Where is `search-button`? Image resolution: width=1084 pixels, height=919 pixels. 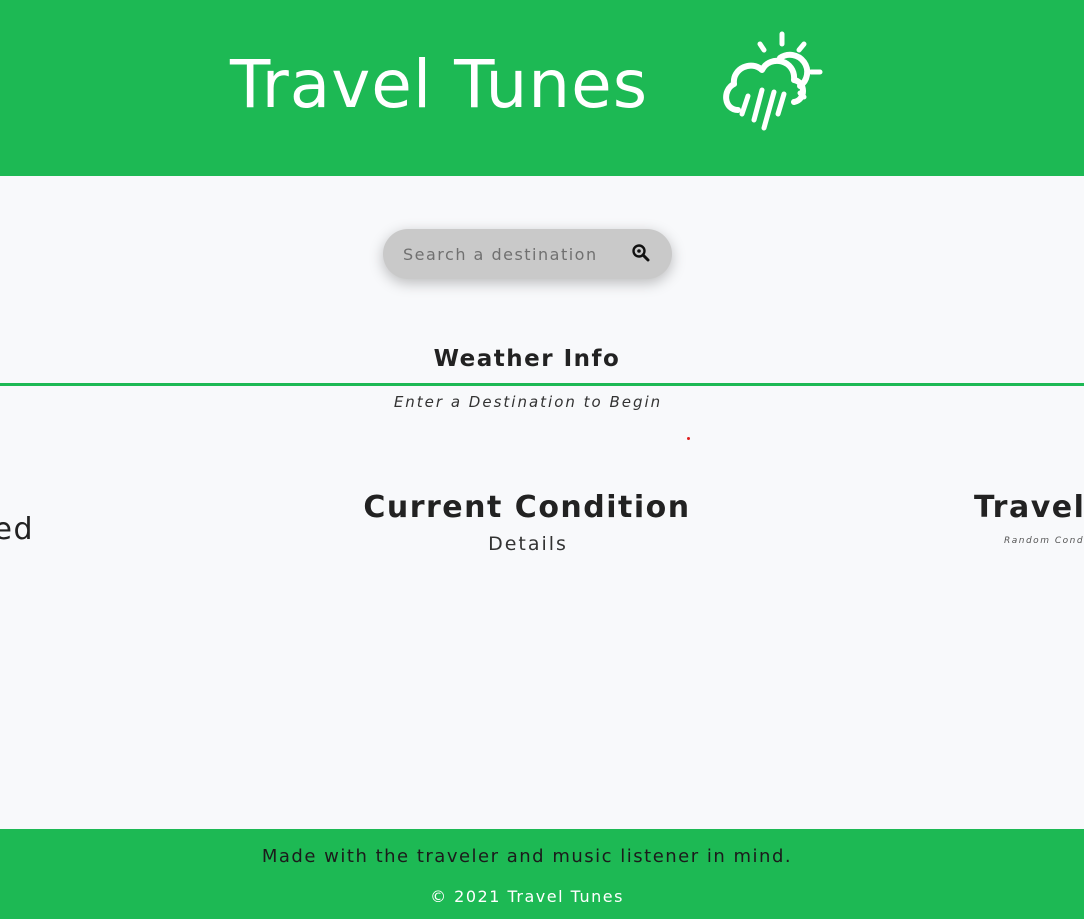
search-button is located at coordinates (641, 254).